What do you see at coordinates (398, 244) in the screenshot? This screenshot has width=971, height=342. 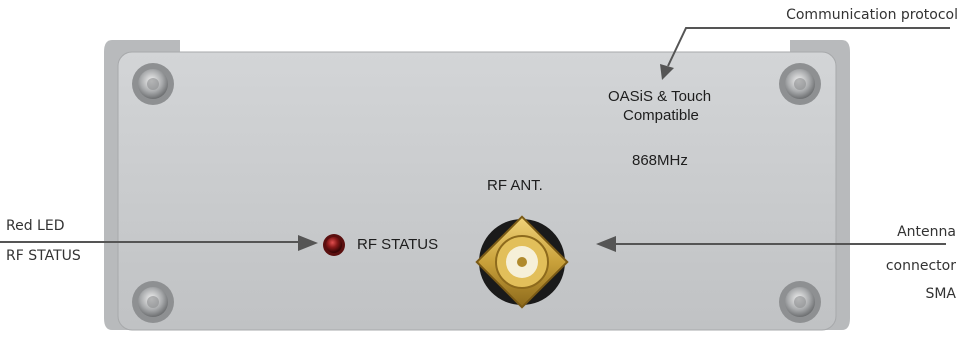 I see `status-label: RF STATUS` at bounding box center [398, 244].